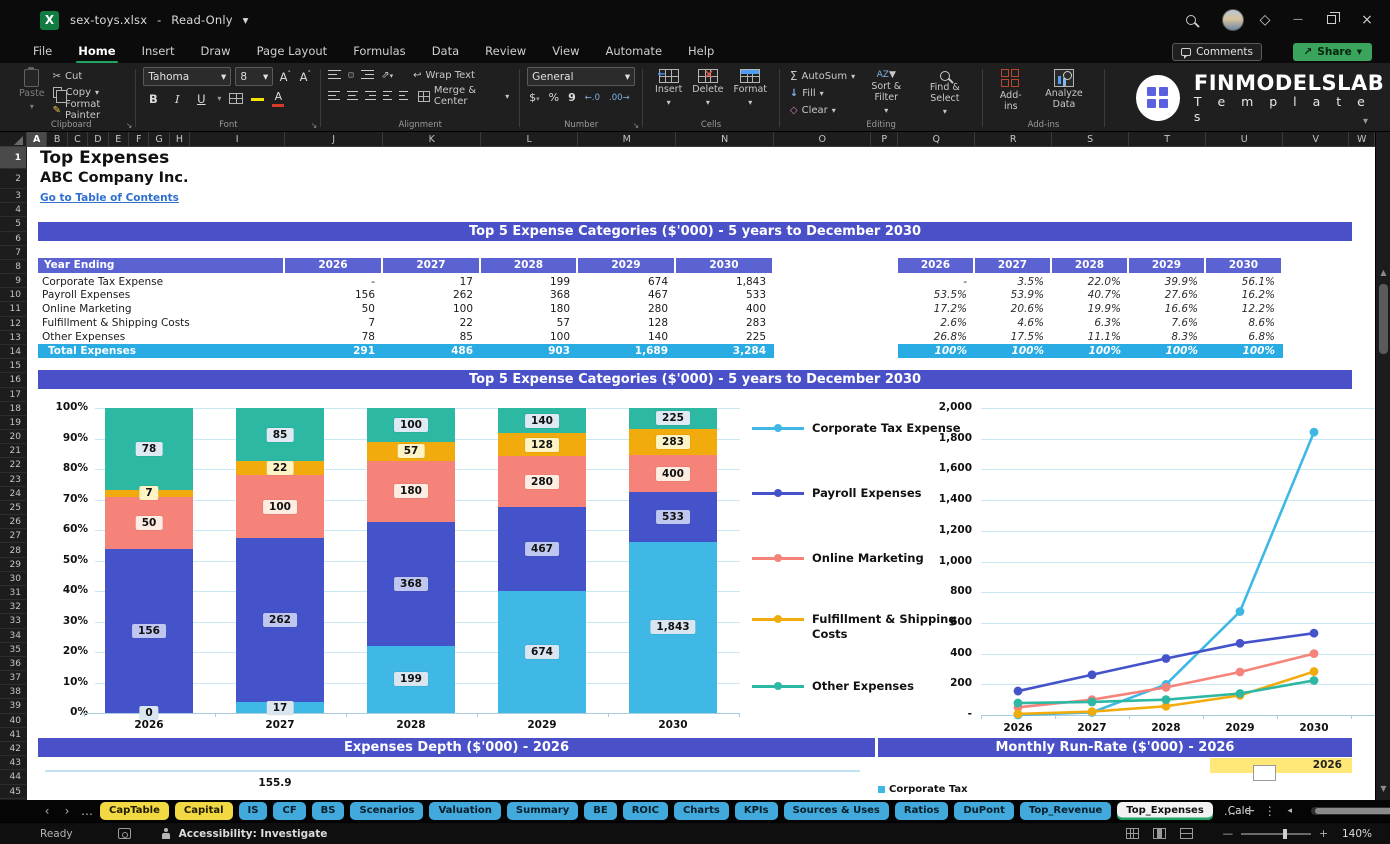 The width and height of the screenshot is (1390, 844). I want to click on zoom-in-button: +, so click(1323, 834).